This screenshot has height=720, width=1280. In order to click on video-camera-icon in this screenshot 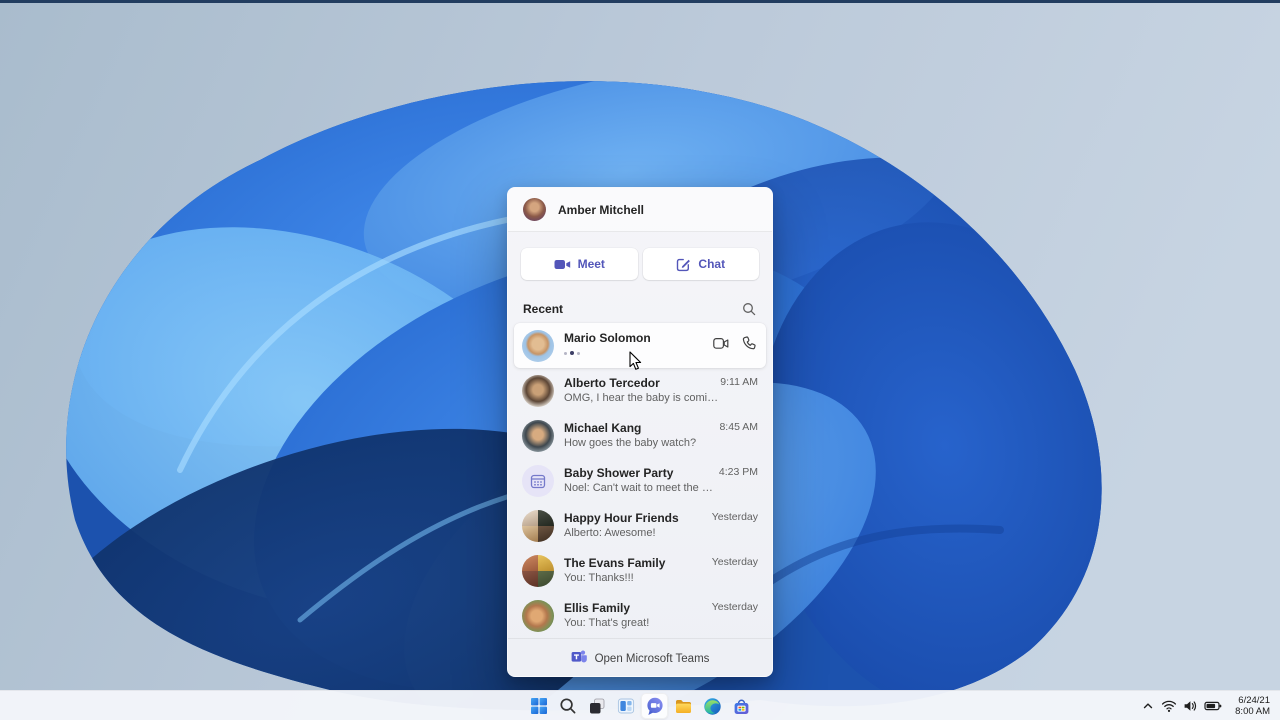, I will do `click(562, 264)`.